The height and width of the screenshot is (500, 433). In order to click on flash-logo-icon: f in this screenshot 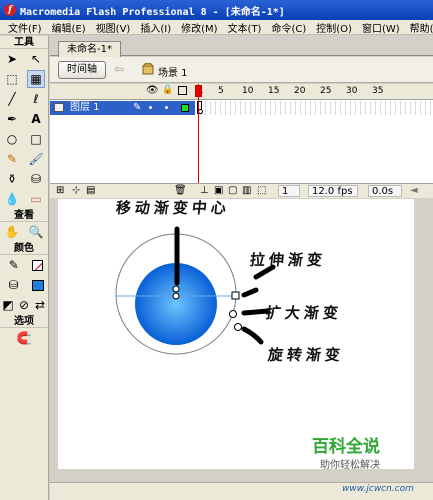, I will do `click(10, 10)`.